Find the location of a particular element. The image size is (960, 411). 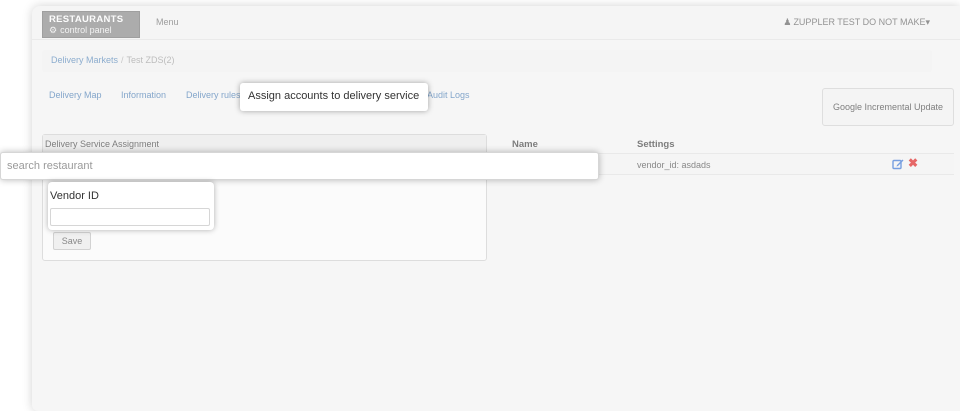

edit-icon is located at coordinates (898, 164).